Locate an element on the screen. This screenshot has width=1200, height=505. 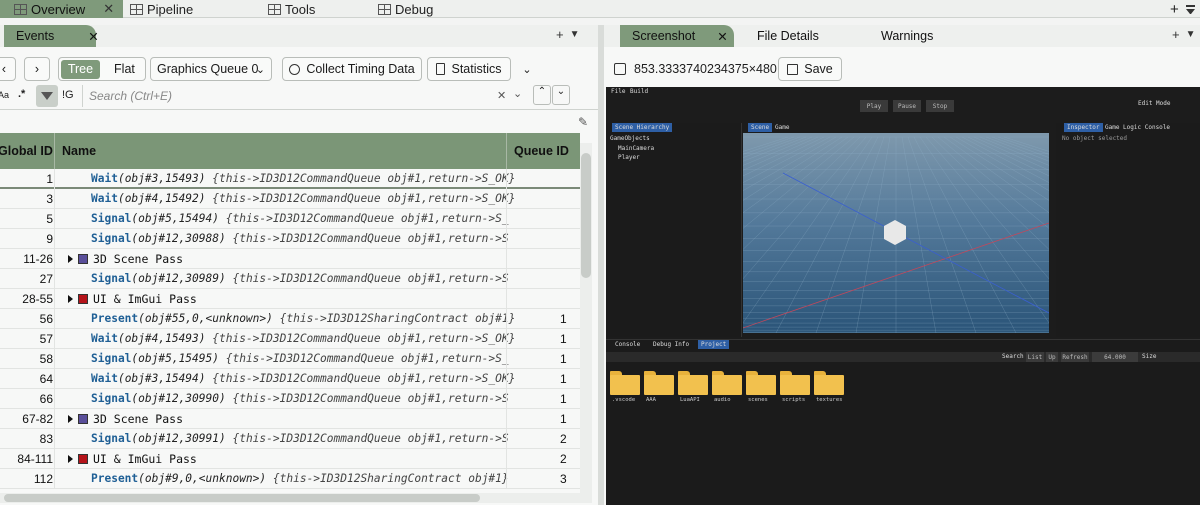
tab-file-details: File Details is located at coordinates (788, 36).